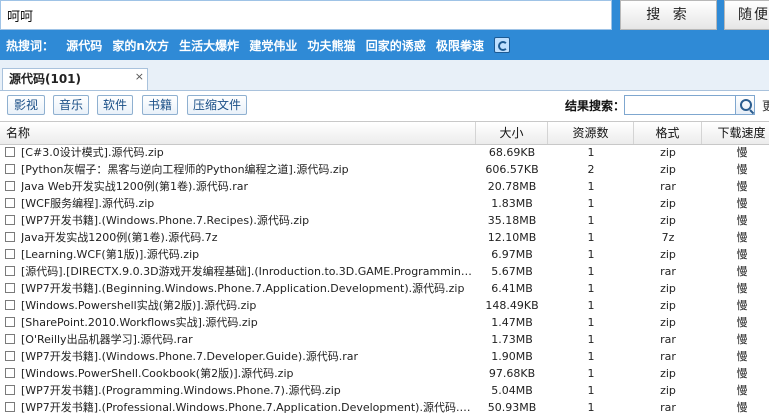  I want to click on file-size: 1.83MB, so click(512, 203).